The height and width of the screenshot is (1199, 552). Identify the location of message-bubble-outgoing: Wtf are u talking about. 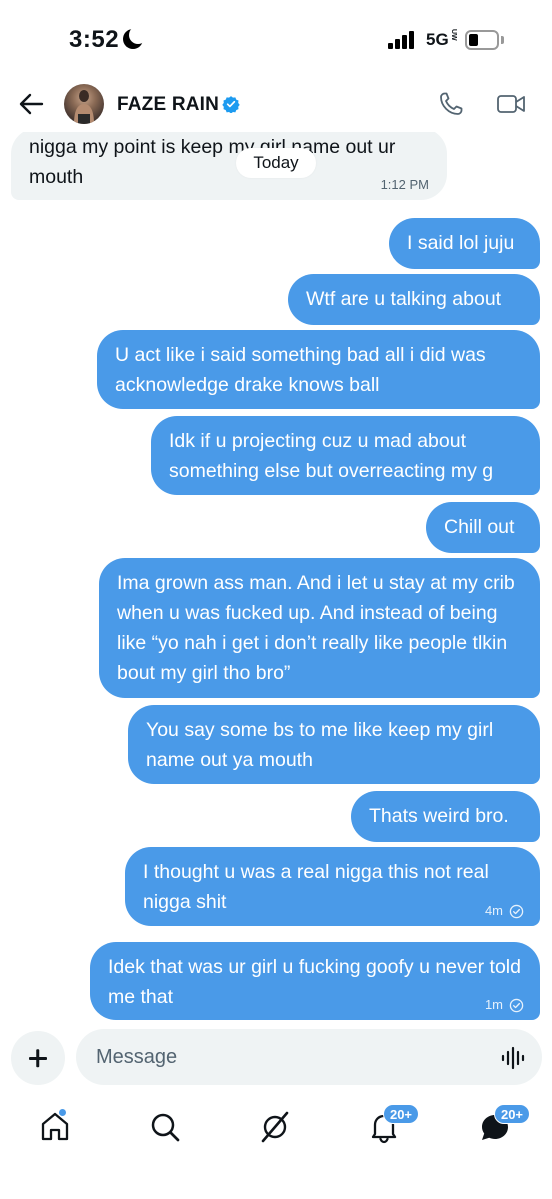
(414, 299).